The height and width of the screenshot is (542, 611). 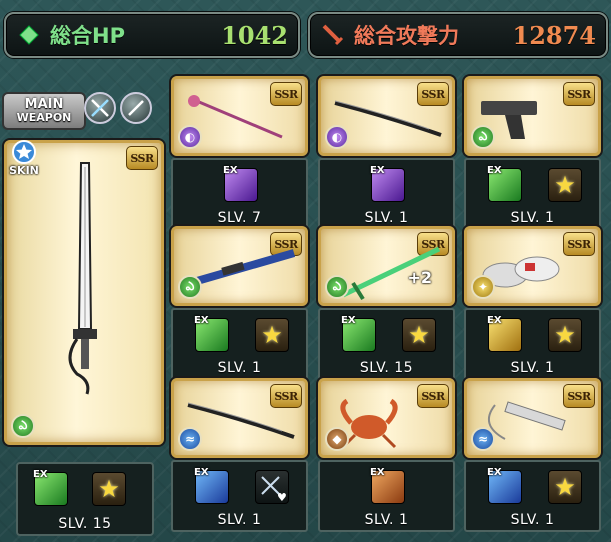 I want to click on main-weapon-tabs: MAIN WEAPON, so click(x=83, y=110).